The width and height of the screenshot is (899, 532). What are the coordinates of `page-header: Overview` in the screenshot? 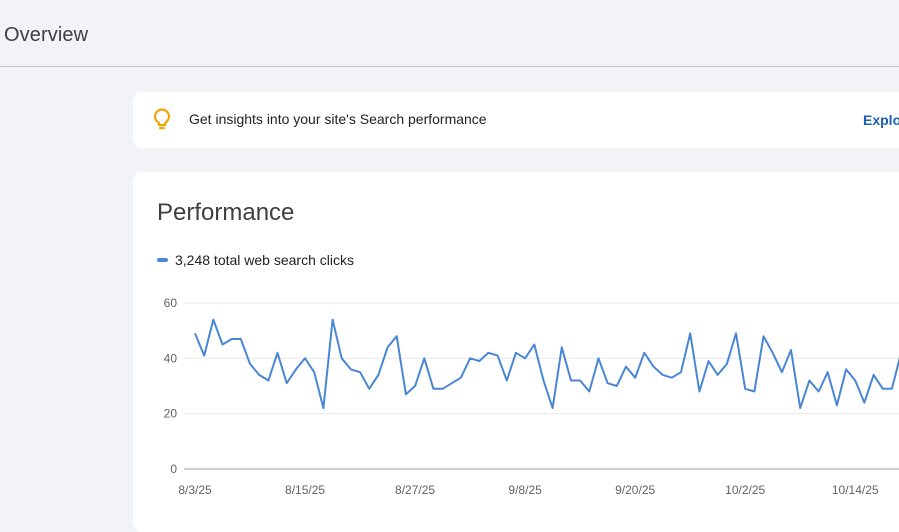 It's located at (449, 33).